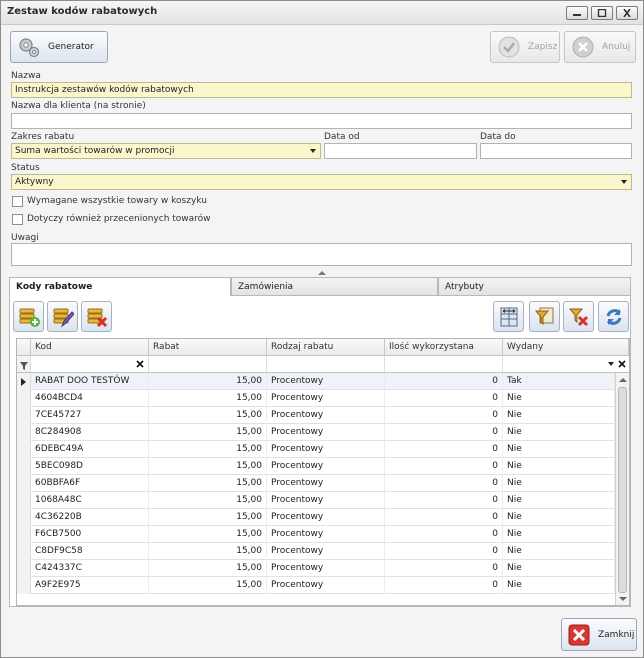 The image size is (644, 658). I want to click on table-cell: F6CB7500, so click(90, 534).